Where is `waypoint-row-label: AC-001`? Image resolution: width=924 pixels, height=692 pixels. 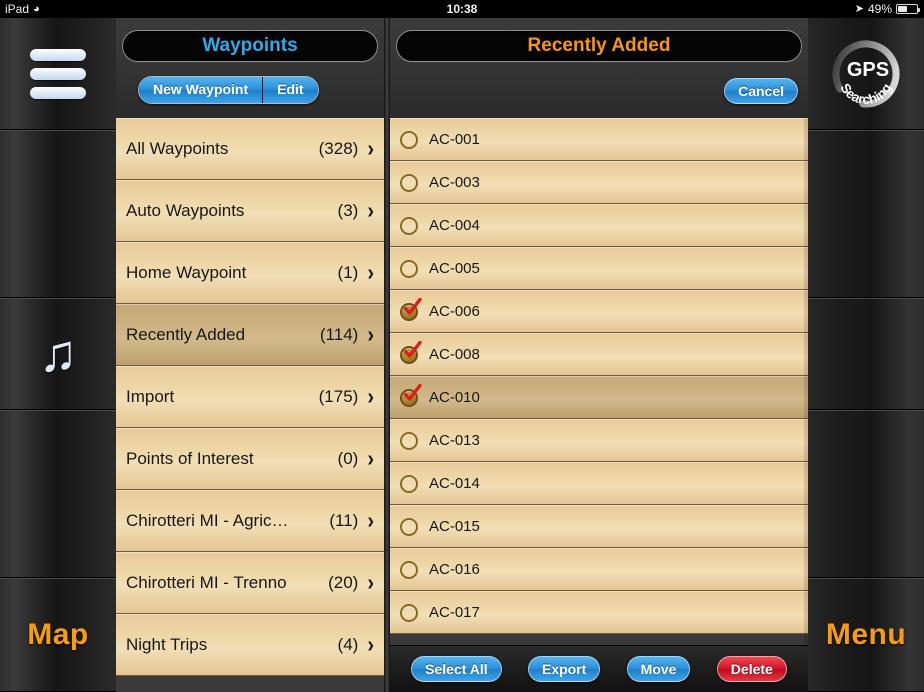
waypoint-row-label: AC-001 is located at coordinates (454, 139).